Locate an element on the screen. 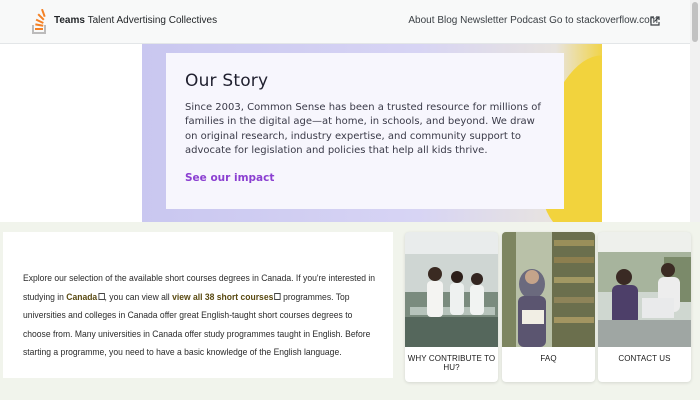 This screenshot has height=400, width=700. card-label-why-contribute: WHY CONTRIBUTE TO HU? is located at coordinates (451, 363).